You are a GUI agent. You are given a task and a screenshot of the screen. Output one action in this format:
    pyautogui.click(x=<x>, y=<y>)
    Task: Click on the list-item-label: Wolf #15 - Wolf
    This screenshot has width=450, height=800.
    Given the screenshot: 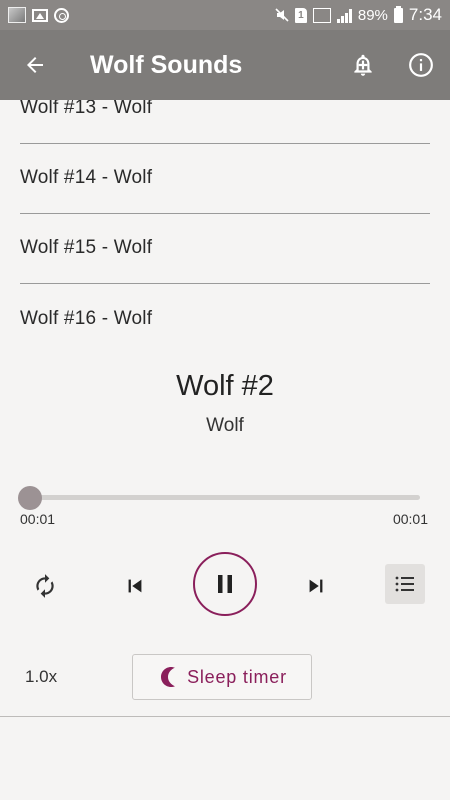 What is the action you would take?
    pyautogui.click(x=86, y=247)
    